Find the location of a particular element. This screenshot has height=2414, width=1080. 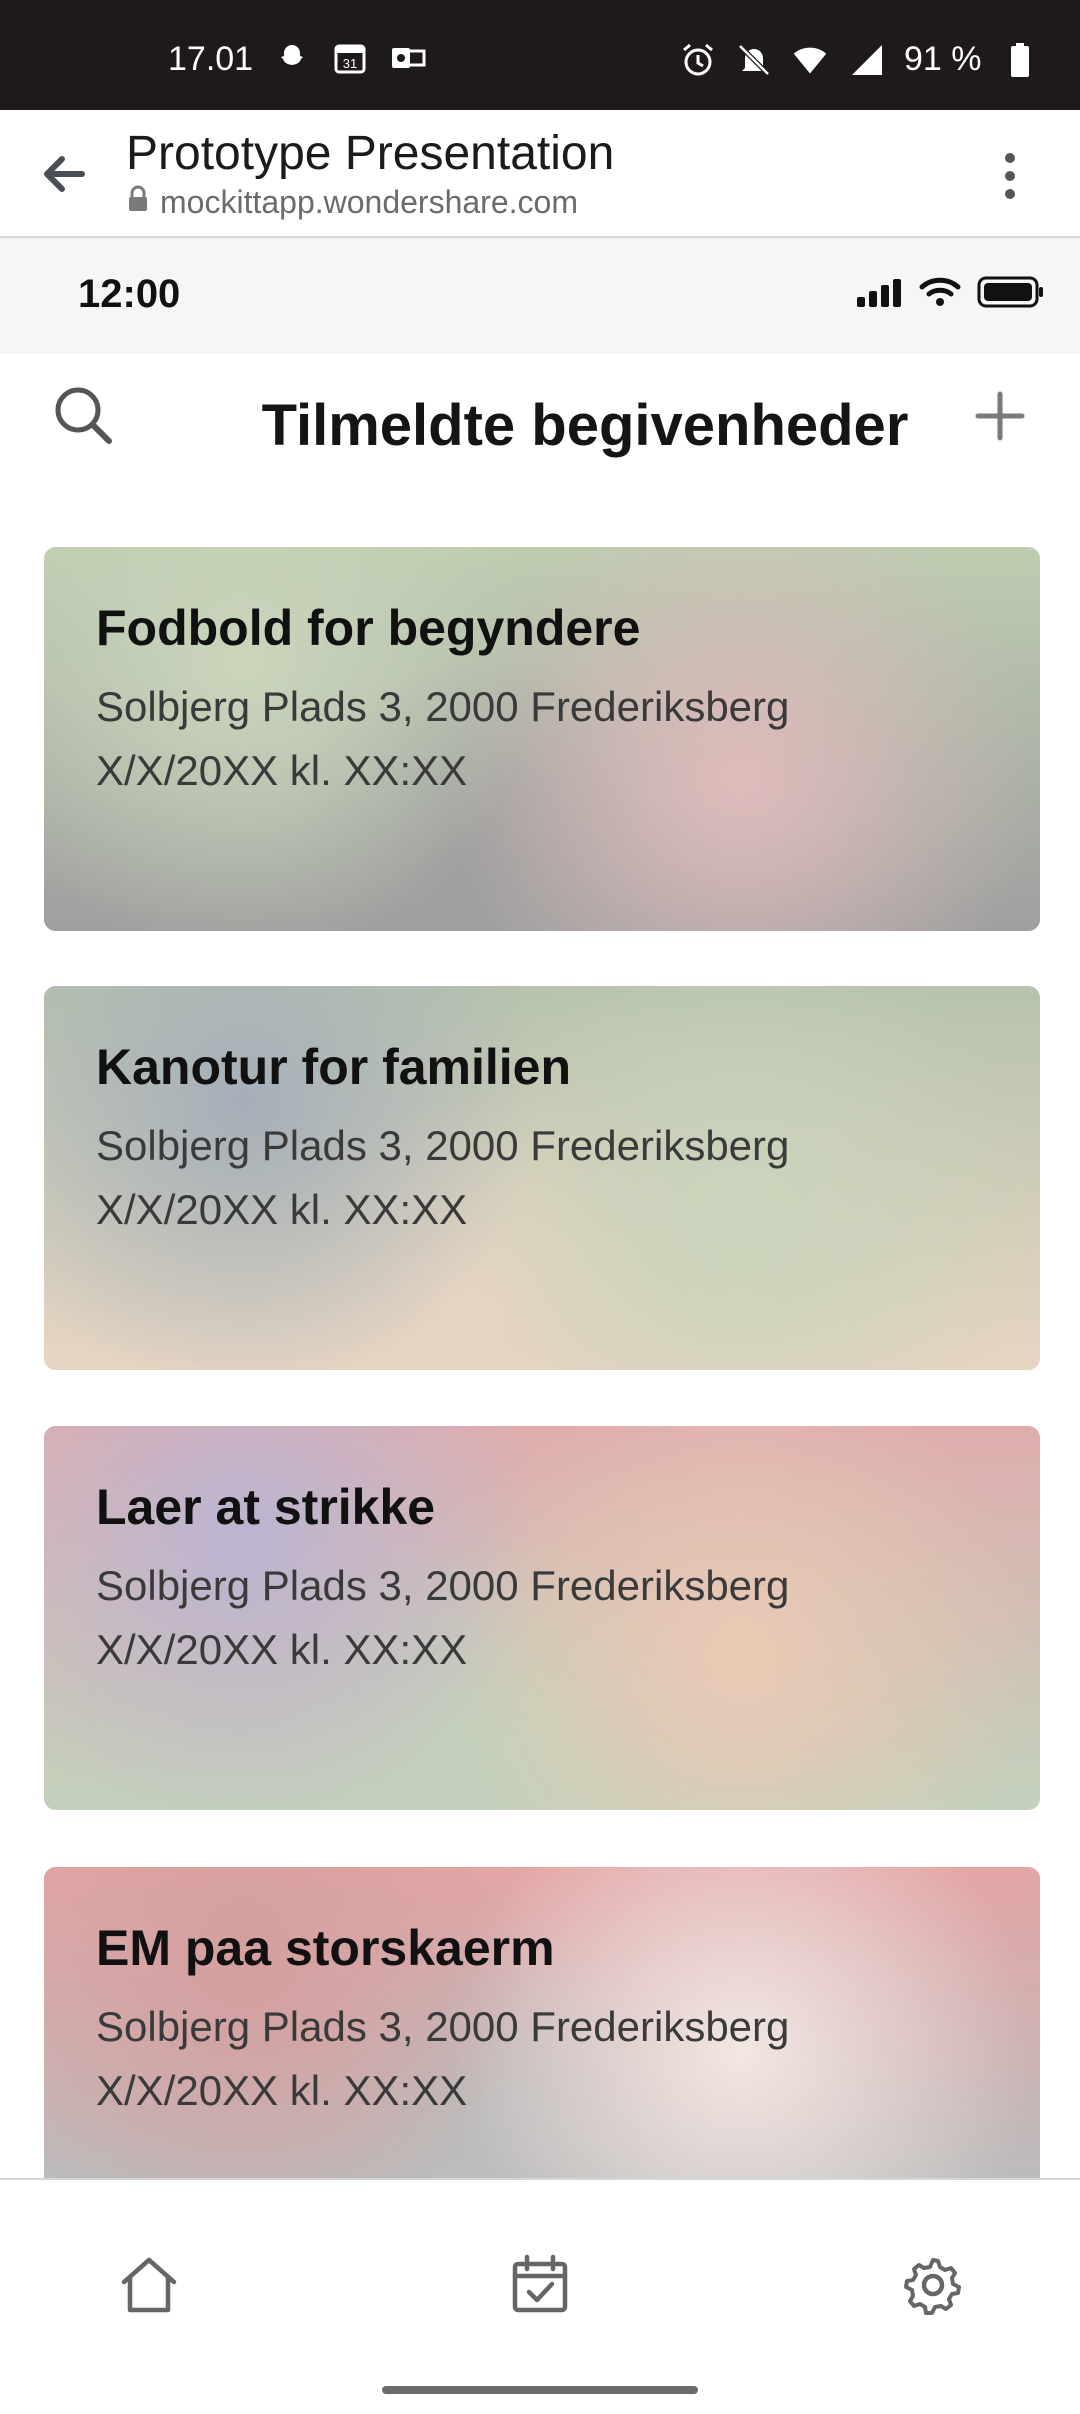

browser-url: mockittapp.wondershare.com is located at coordinates (352, 202).